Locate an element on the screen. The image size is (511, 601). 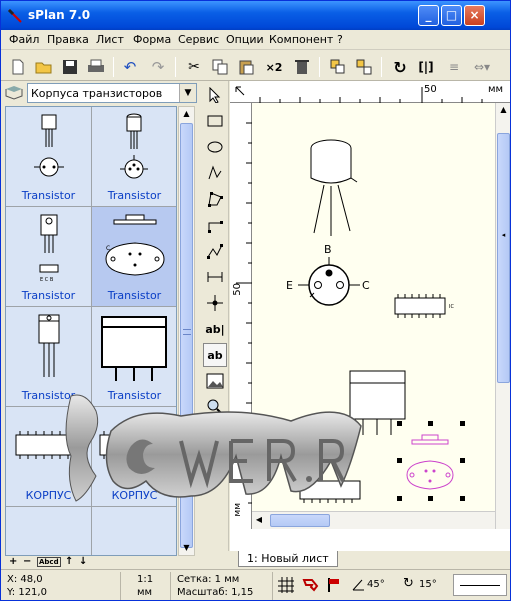
move-up-button: ↑ is located at coordinates (69, 561).